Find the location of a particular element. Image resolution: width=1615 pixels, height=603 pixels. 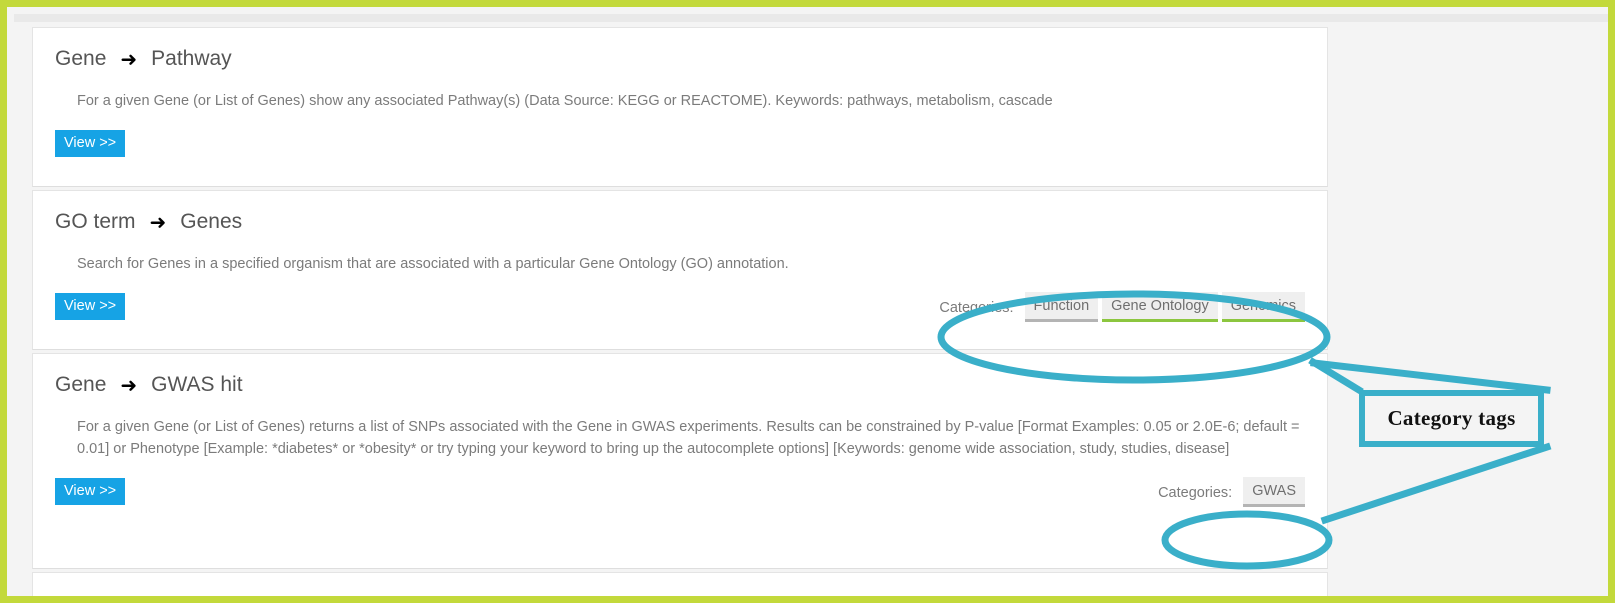

top-strip is located at coordinates (811, 18).